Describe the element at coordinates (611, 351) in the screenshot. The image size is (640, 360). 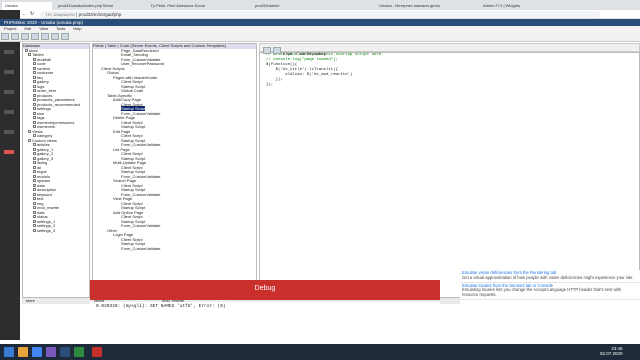
I see `clock: 23:46 02.07.2020` at that location.